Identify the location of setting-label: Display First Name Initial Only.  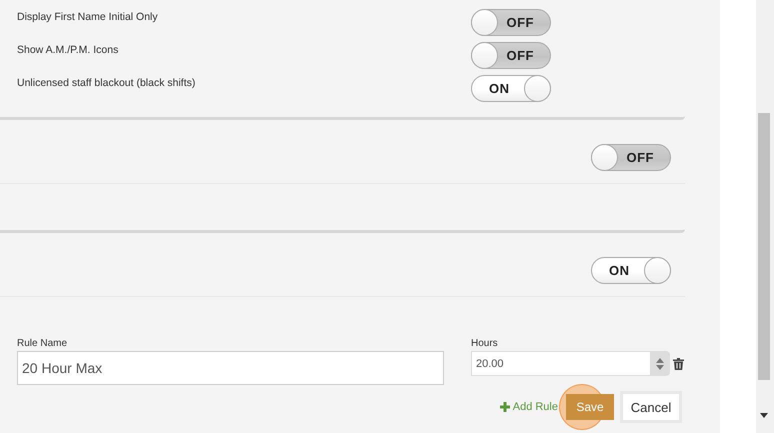
(88, 16).